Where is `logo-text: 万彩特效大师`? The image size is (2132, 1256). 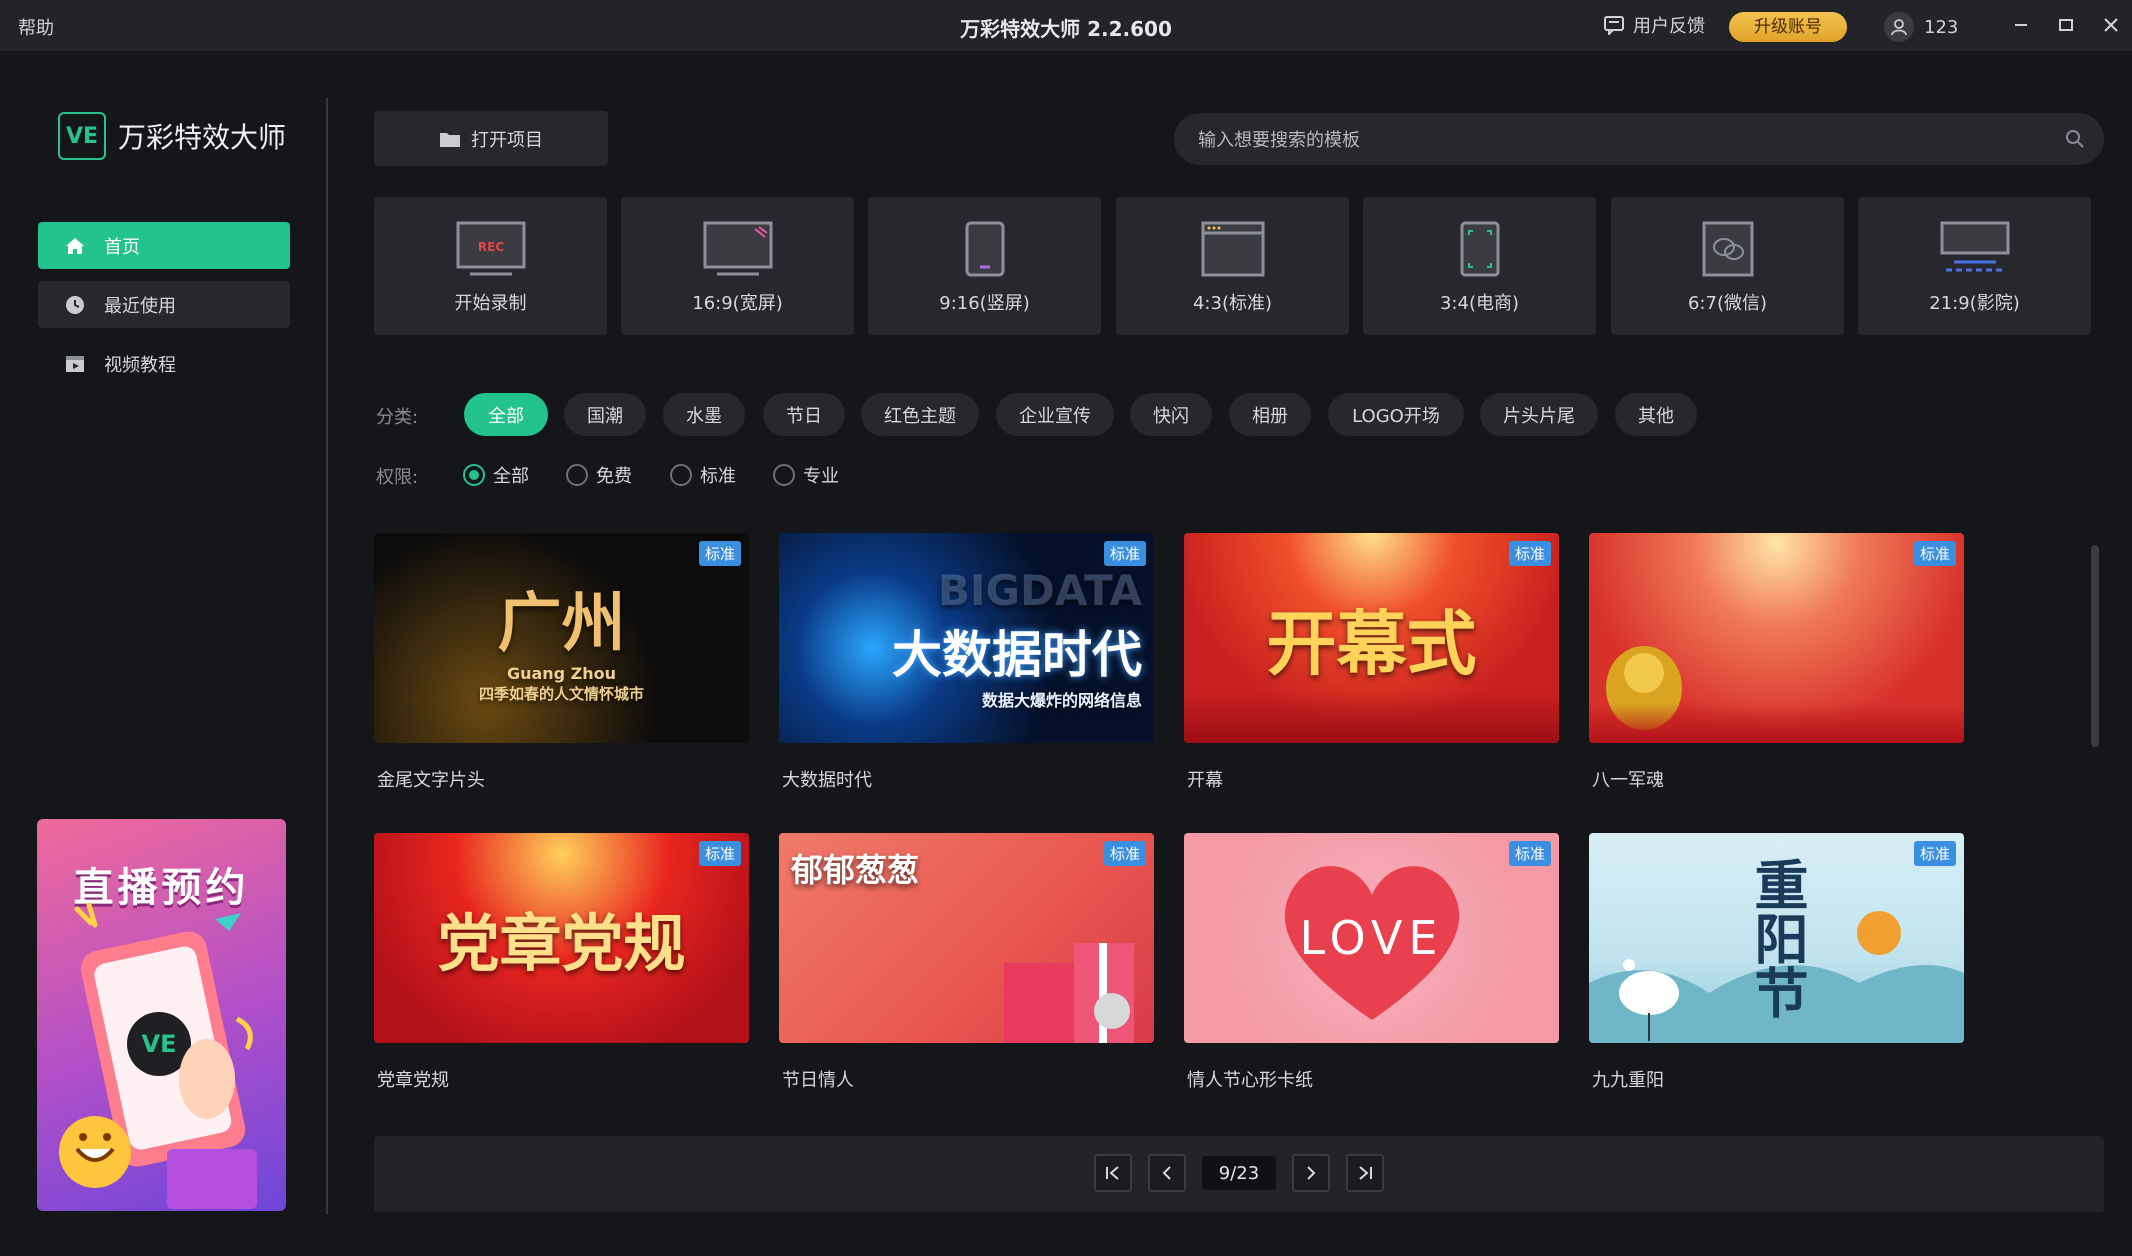
logo-text: 万彩特效大师 is located at coordinates (202, 137).